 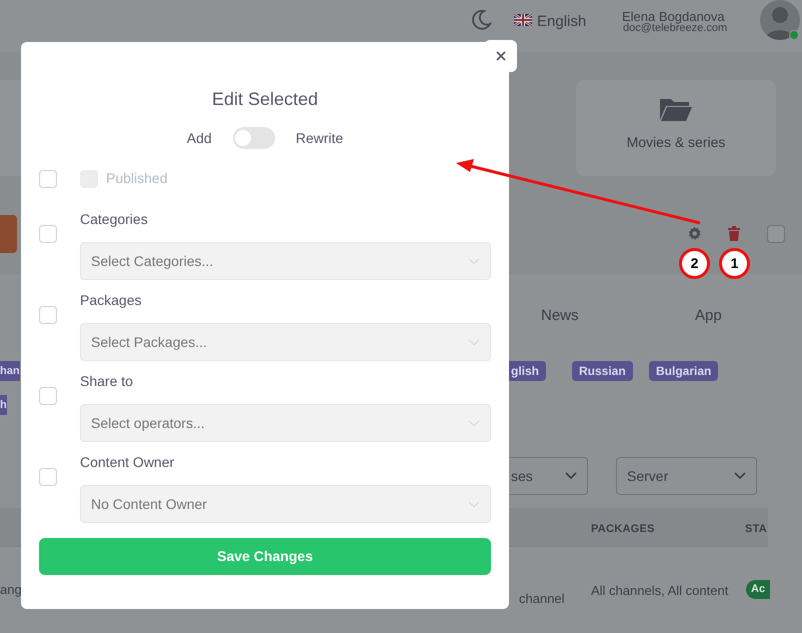 I want to click on language-selector: English, so click(x=561, y=22).